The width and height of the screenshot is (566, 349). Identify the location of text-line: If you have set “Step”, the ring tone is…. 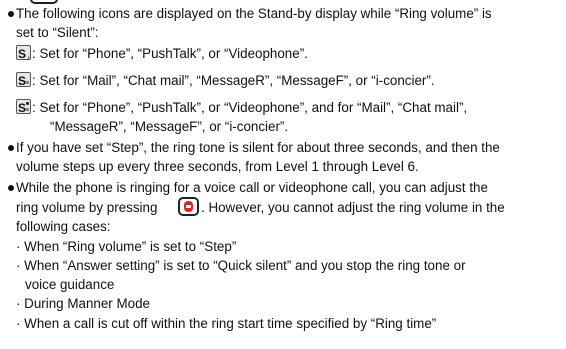
(258, 147).